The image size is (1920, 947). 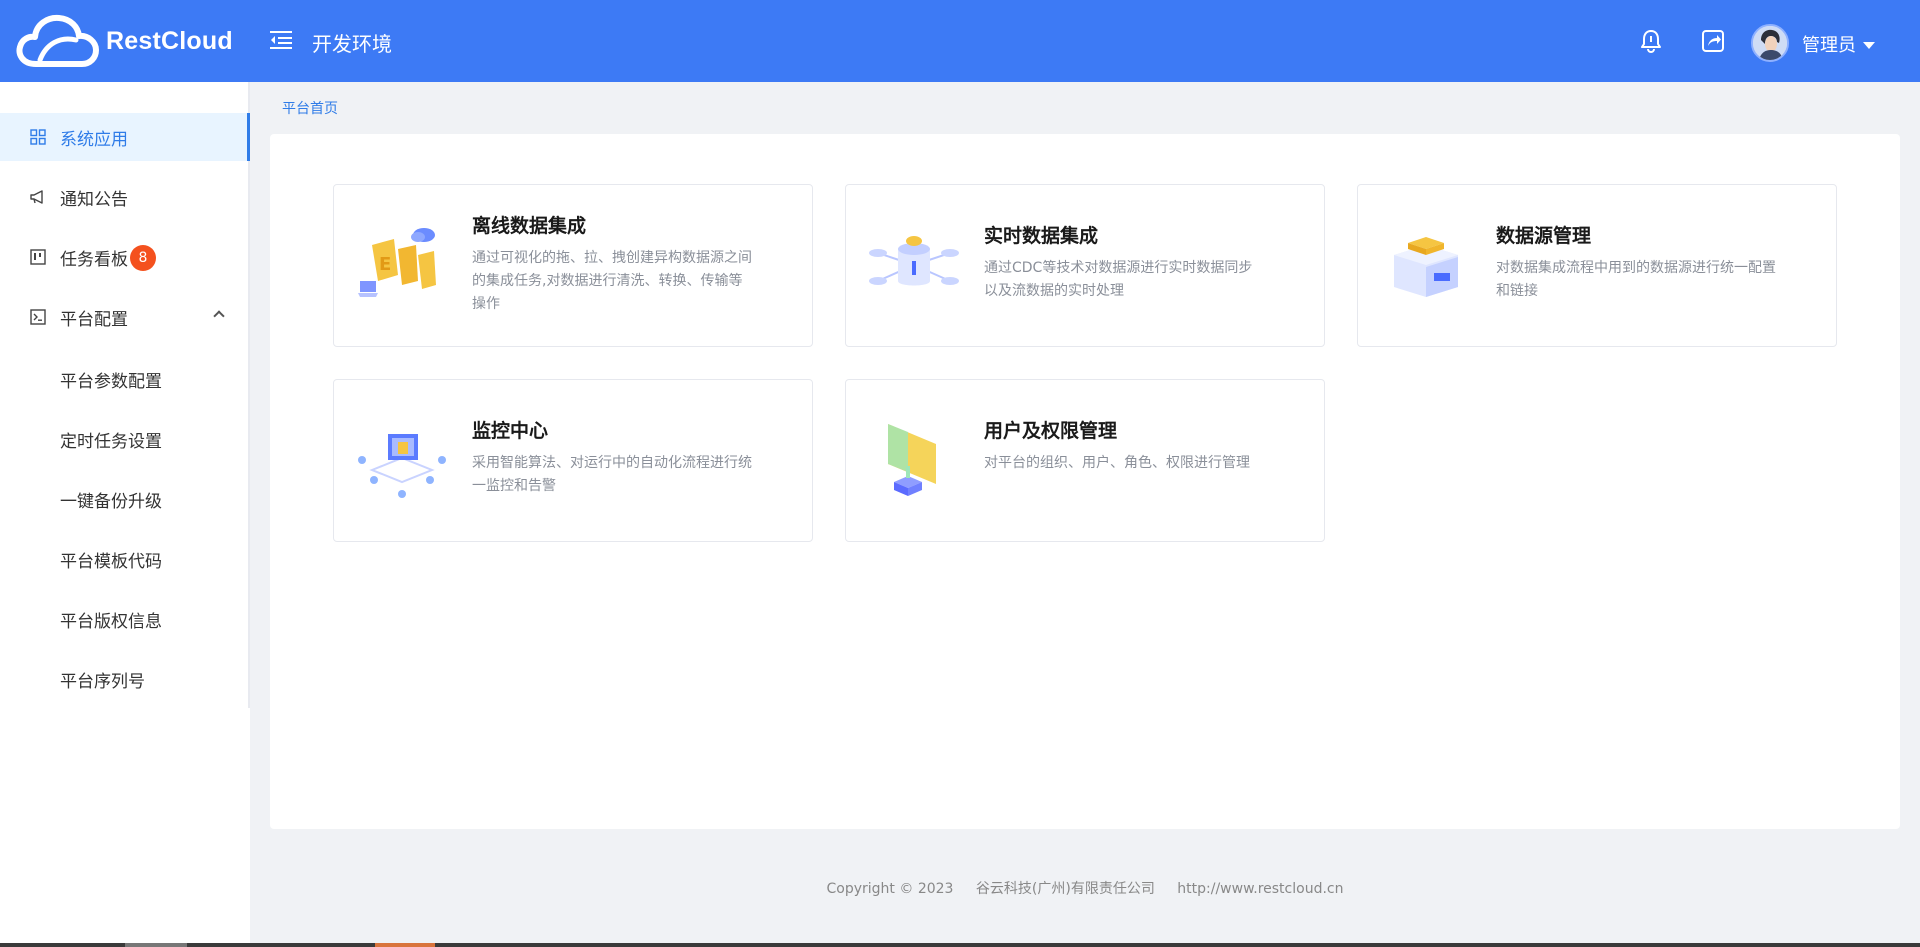 I want to click on card-description: 对数据集成流程中用到的数据源进行统一配置和链接, so click(x=1636, y=279).